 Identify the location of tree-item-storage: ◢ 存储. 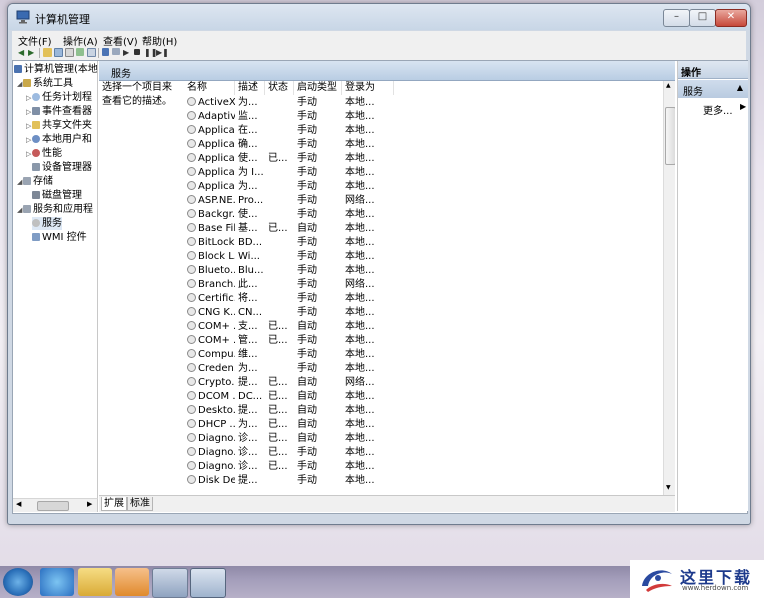
(35, 181).